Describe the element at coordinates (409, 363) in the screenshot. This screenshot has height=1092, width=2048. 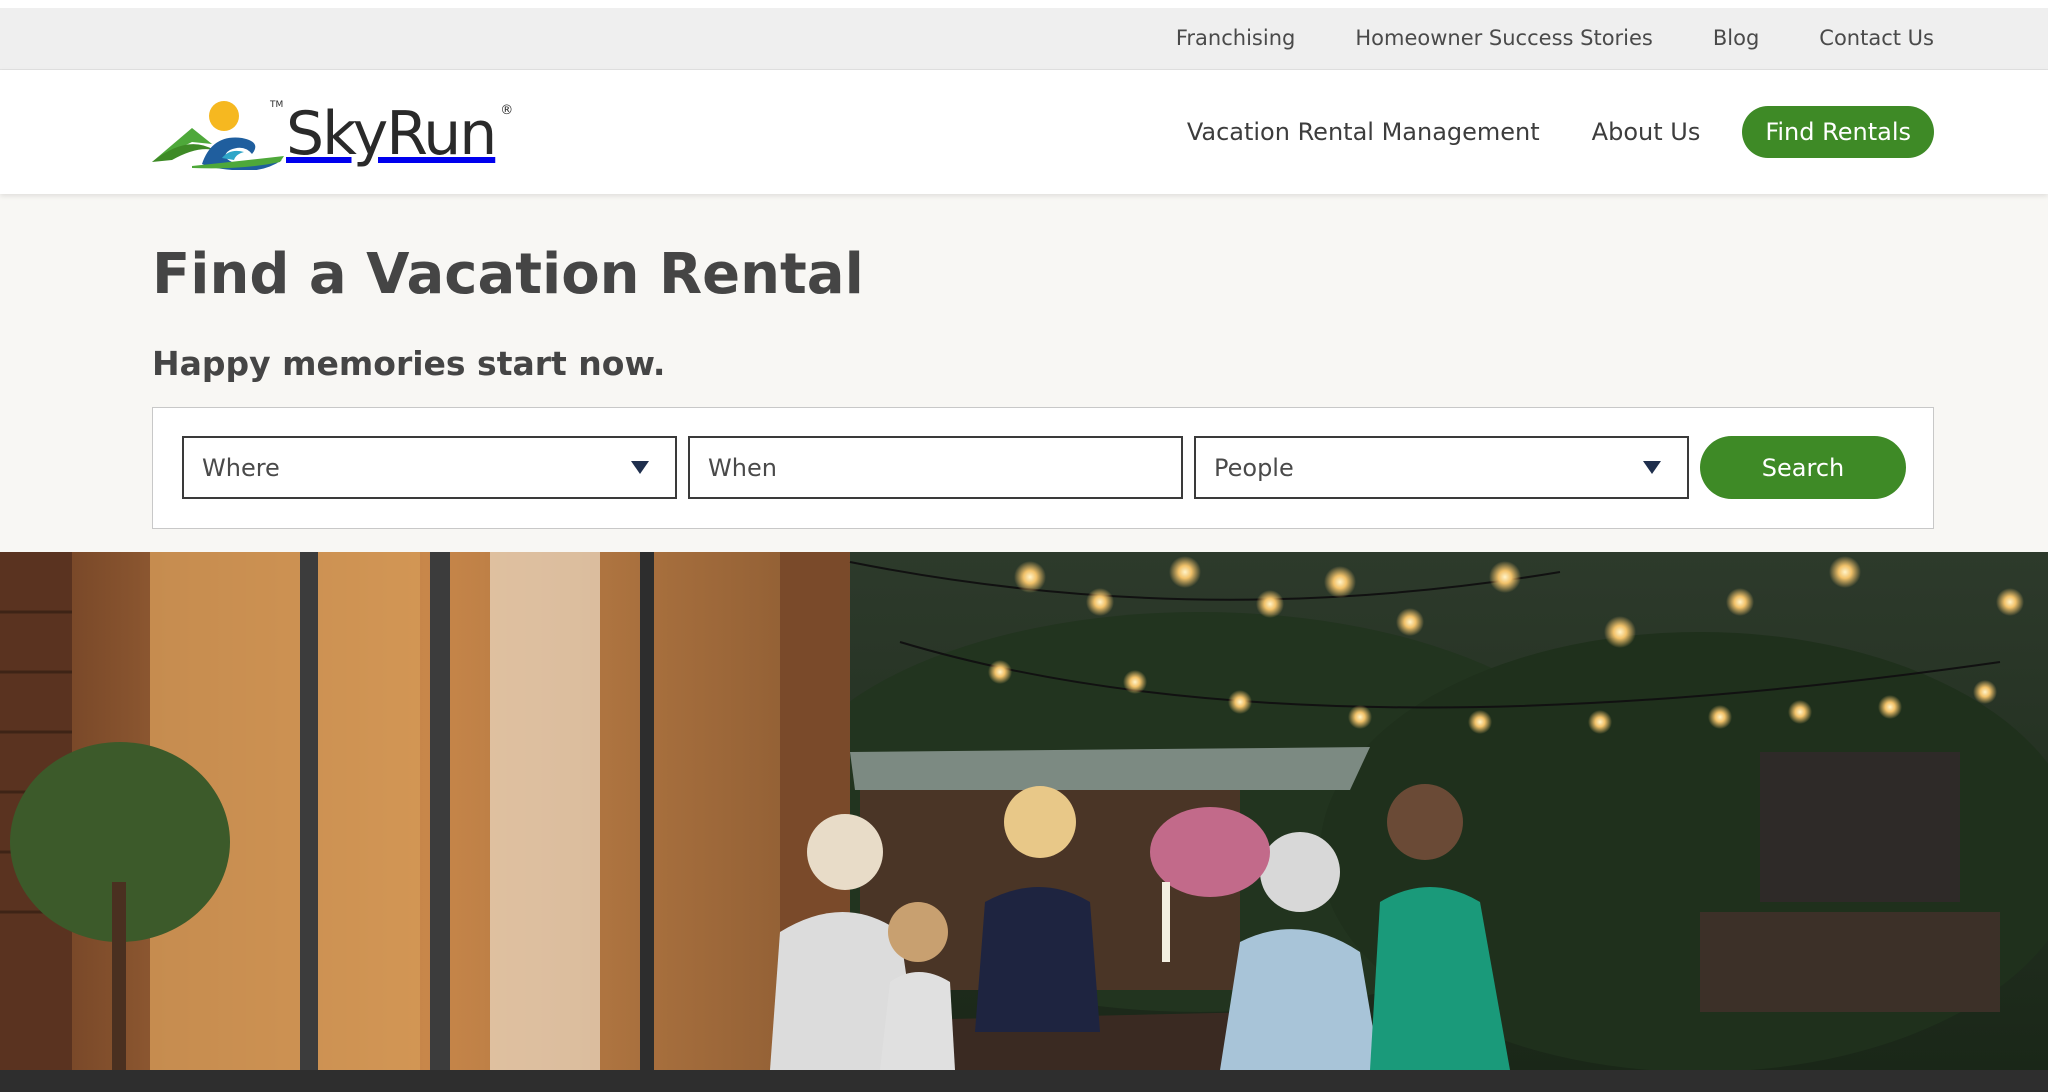
I see `page-subtitle: Happy memories start now.` at that location.